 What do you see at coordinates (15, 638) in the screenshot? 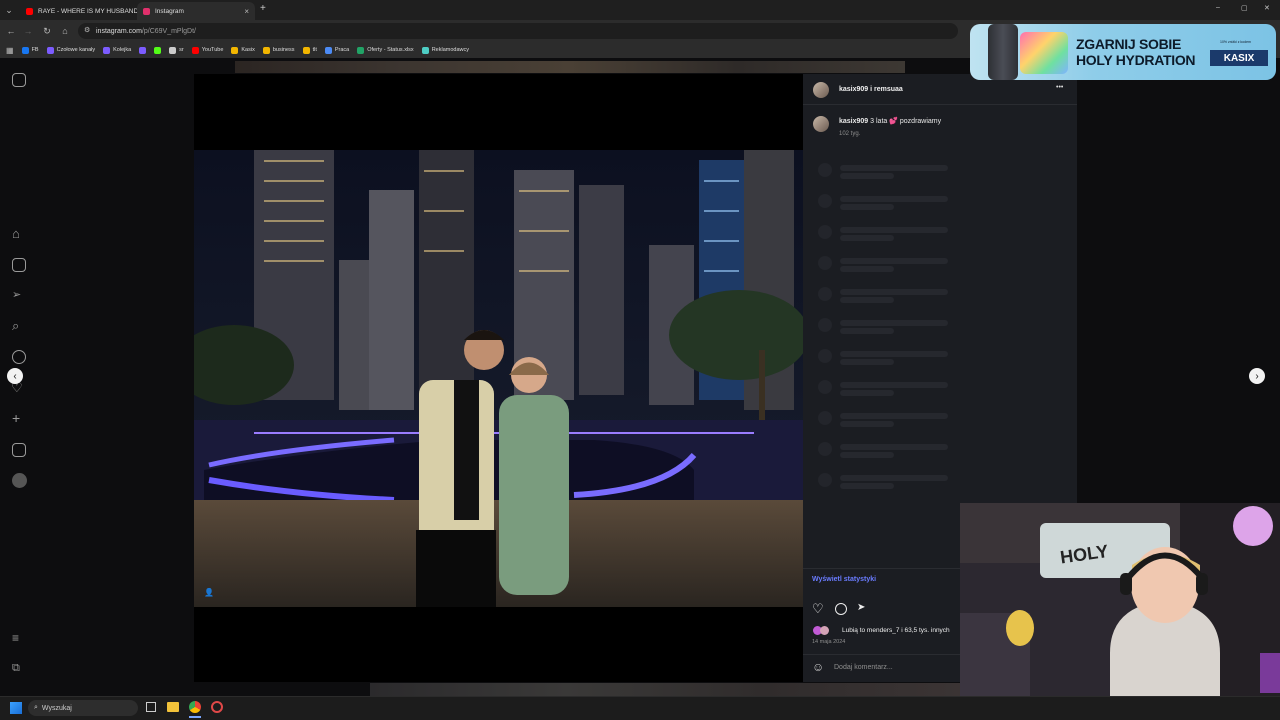
I see `menu-hamburger-icon: ≡` at bounding box center [15, 638].